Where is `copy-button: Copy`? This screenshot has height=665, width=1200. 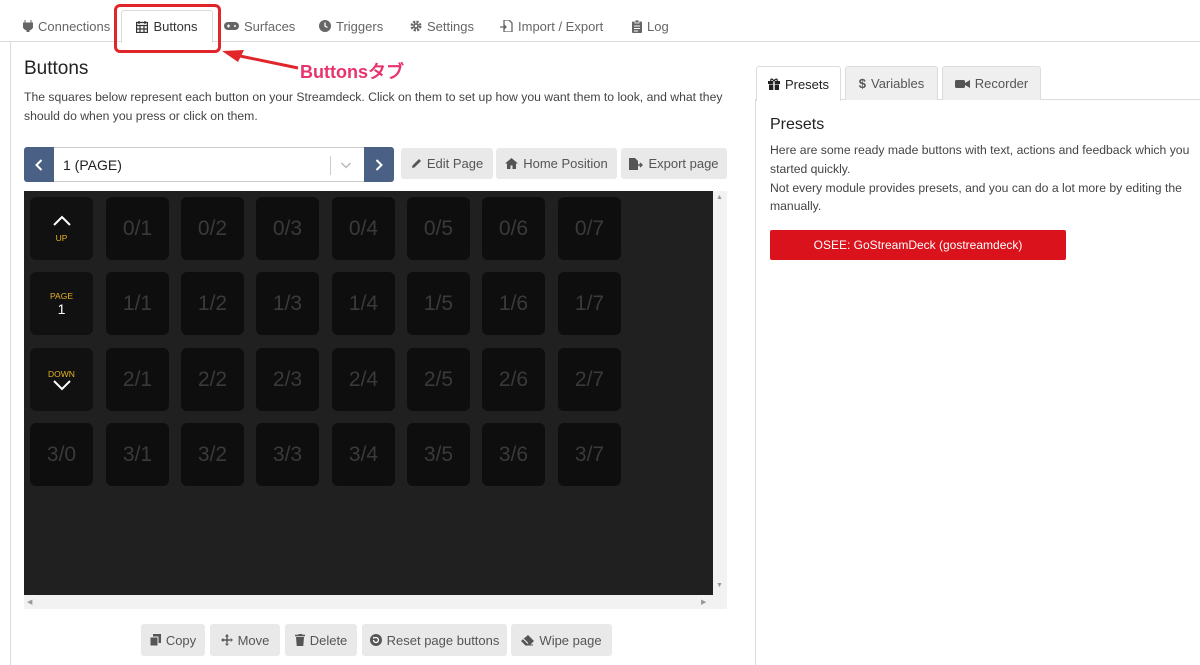 copy-button: Copy is located at coordinates (173, 640).